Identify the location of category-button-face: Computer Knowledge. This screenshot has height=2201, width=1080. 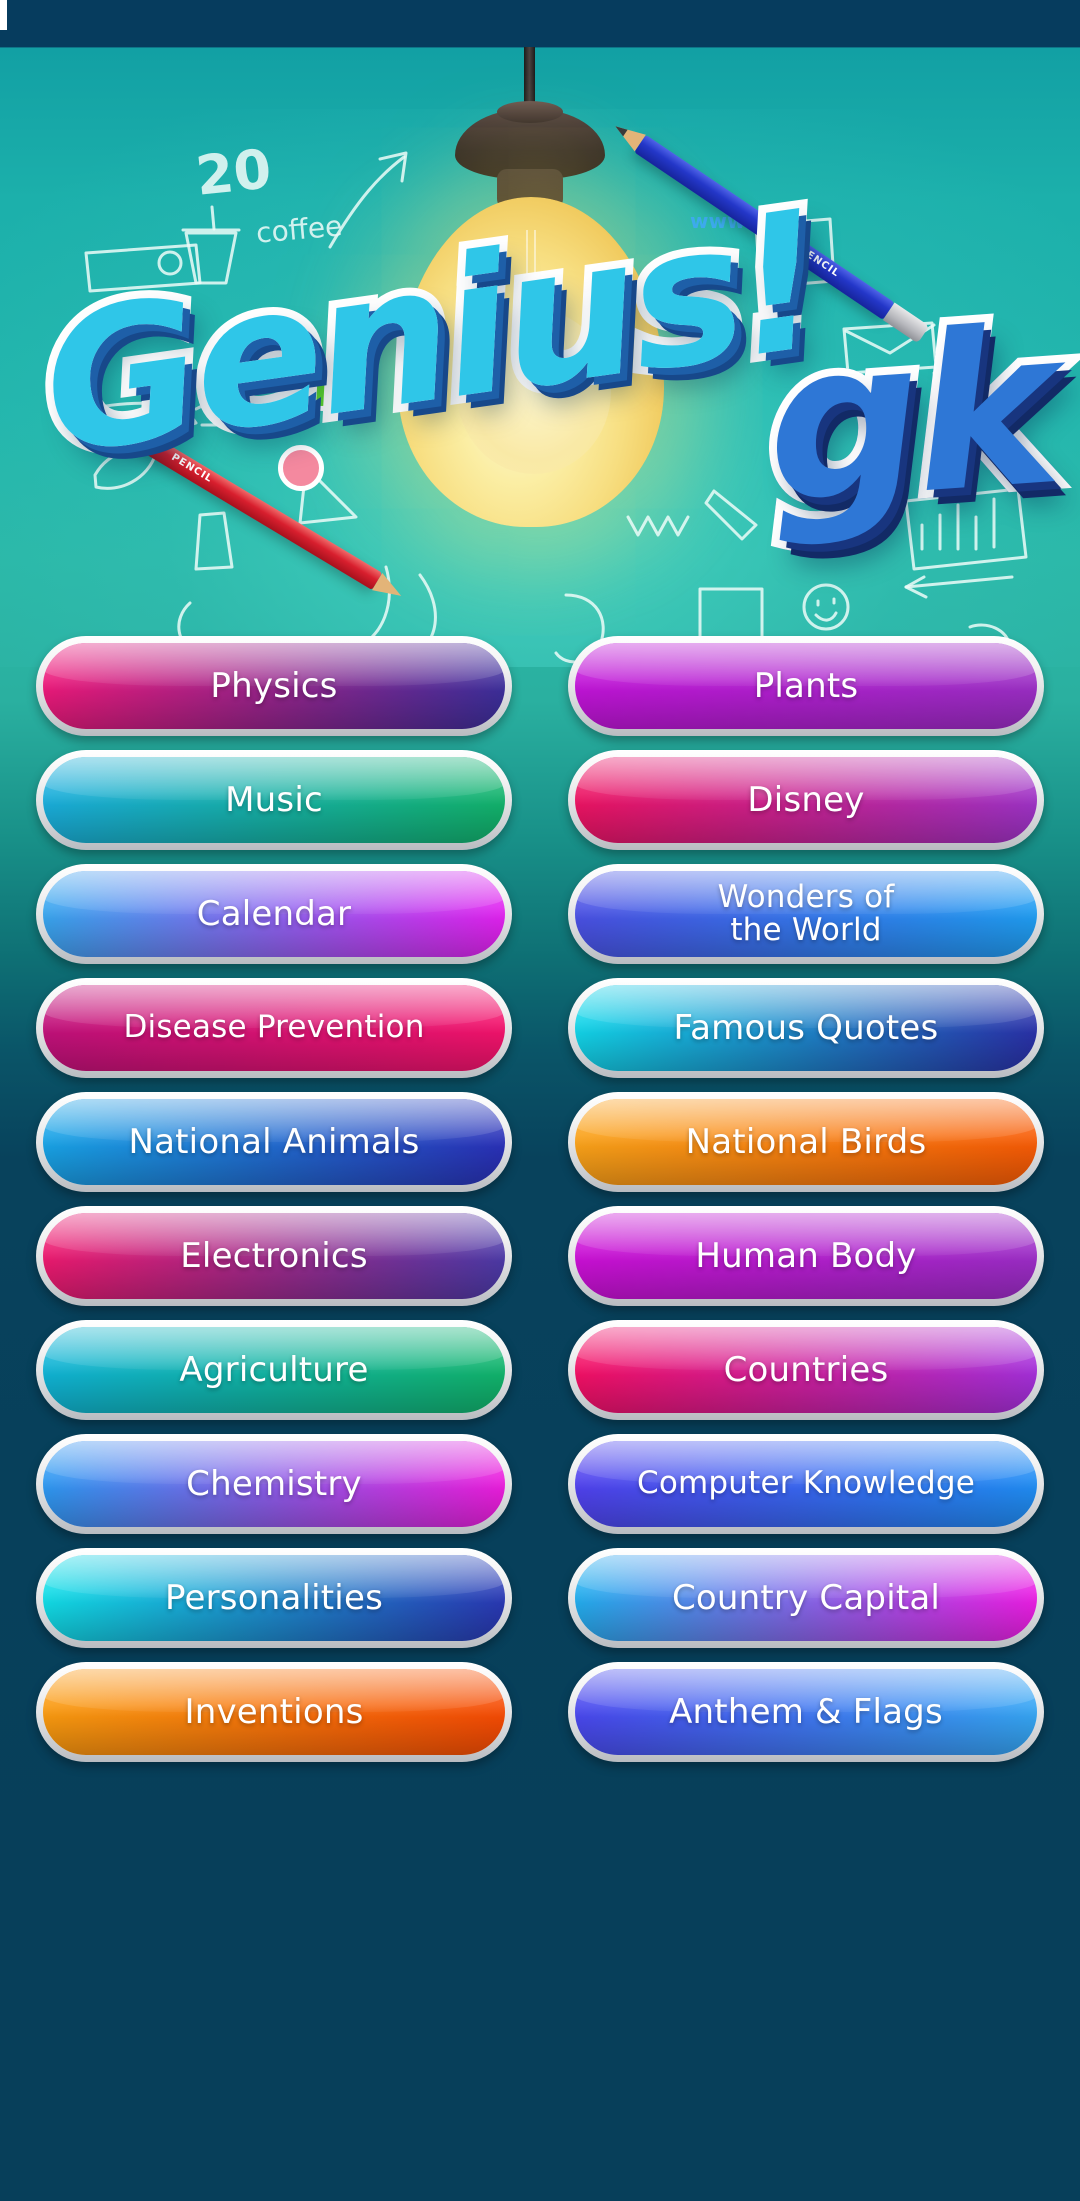
(806, 1484).